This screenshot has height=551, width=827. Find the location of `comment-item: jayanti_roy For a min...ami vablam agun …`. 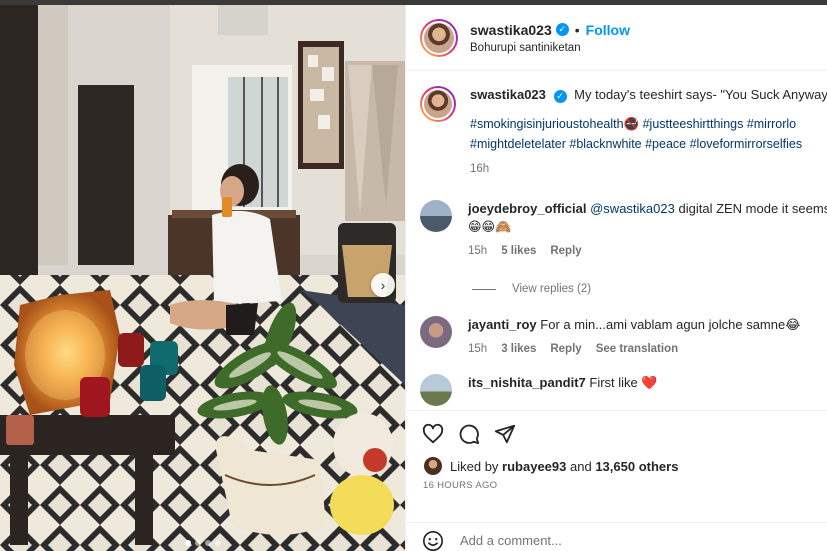

comment-item: jayanti_roy For a min...ami vablam agun … is located at coordinates (623, 337).